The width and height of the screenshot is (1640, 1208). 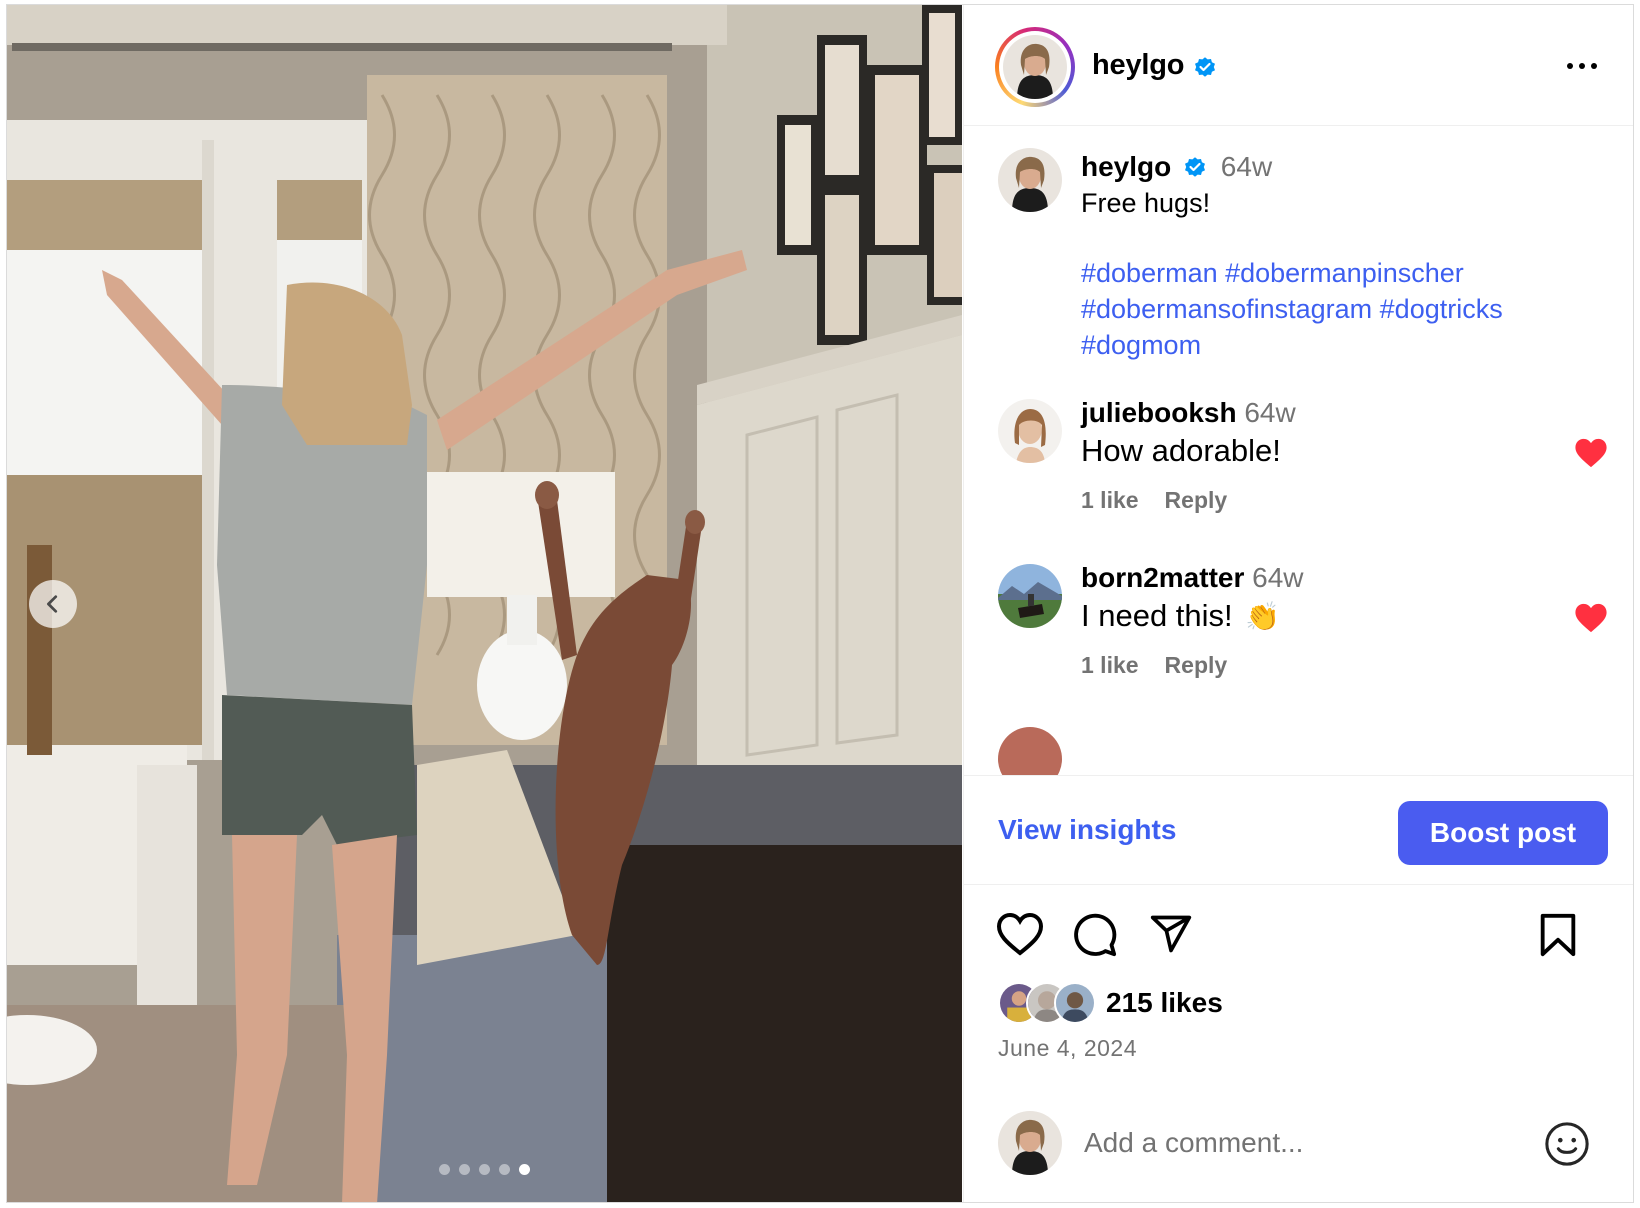 I want to click on author-avatar-story-ring, so click(x=1035, y=67).